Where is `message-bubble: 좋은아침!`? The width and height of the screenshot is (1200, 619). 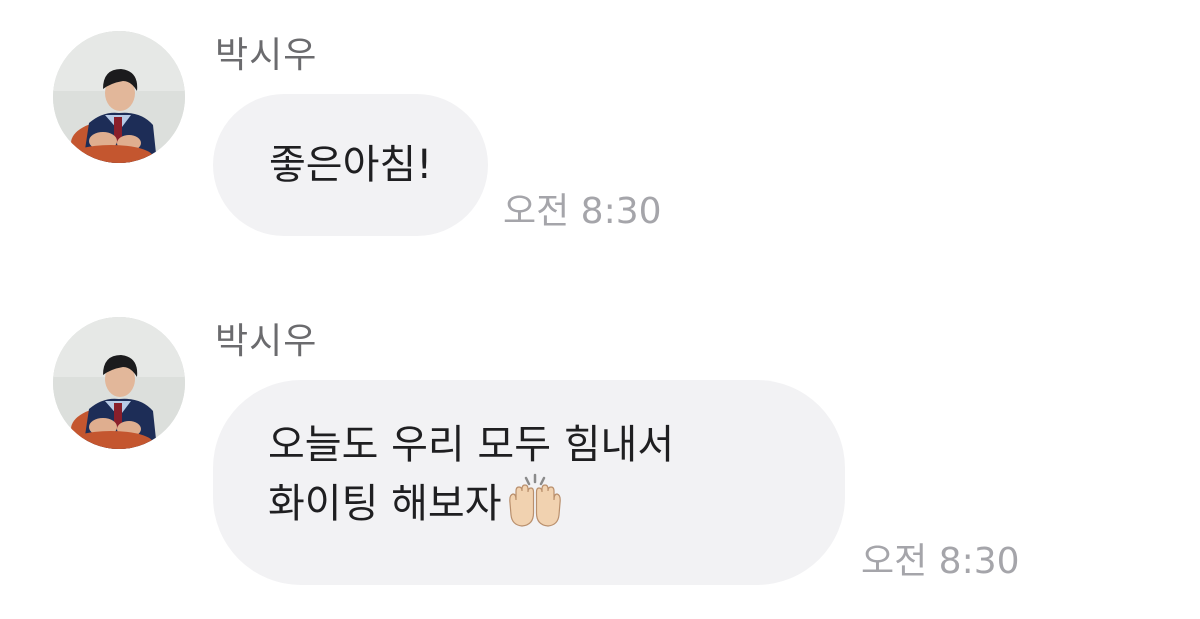 message-bubble: 좋은아침! is located at coordinates (350, 165).